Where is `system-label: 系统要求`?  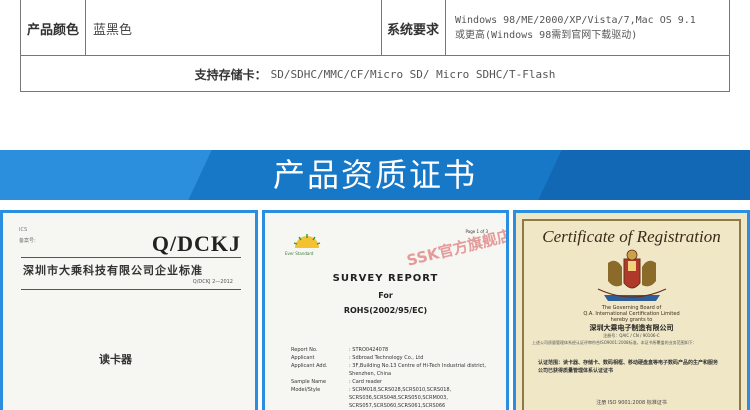
system-label: 系统要求 is located at coordinates (412, 30).